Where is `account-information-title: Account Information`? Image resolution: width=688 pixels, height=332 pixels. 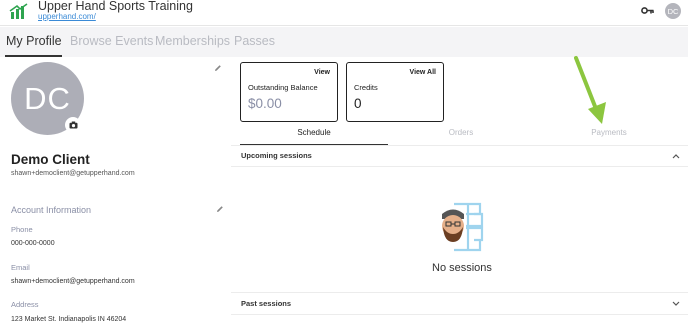
account-information-title: Account Information is located at coordinates (51, 210).